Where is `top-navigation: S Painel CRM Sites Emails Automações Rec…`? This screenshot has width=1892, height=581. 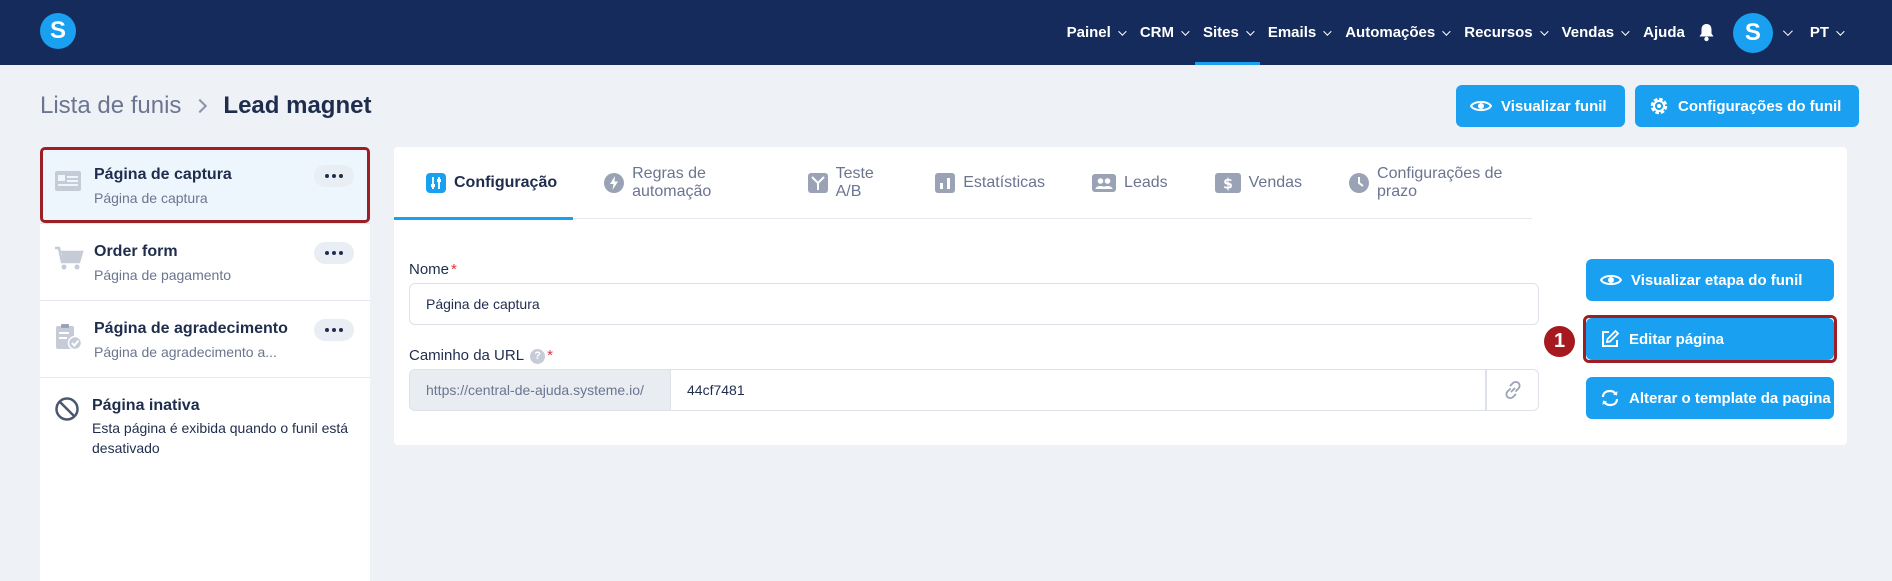 top-navigation: S Painel CRM Sites Emails Automações Rec… is located at coordinates (946, 32).